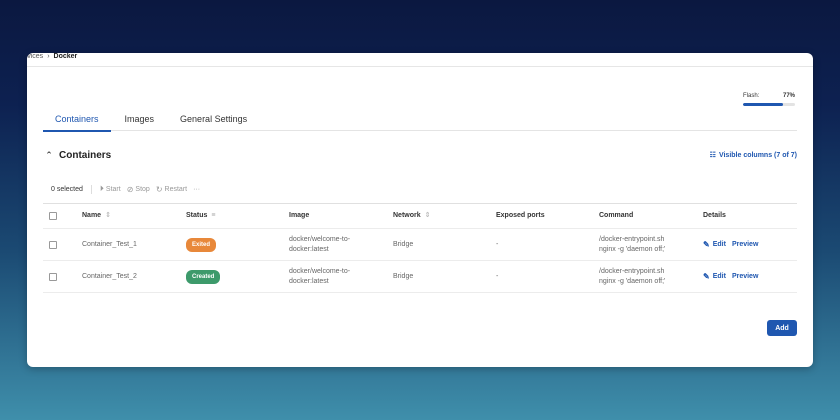 The image size is (840, 420). I want to click on breadcrumb: ervices › Docker, so click(420, 60).